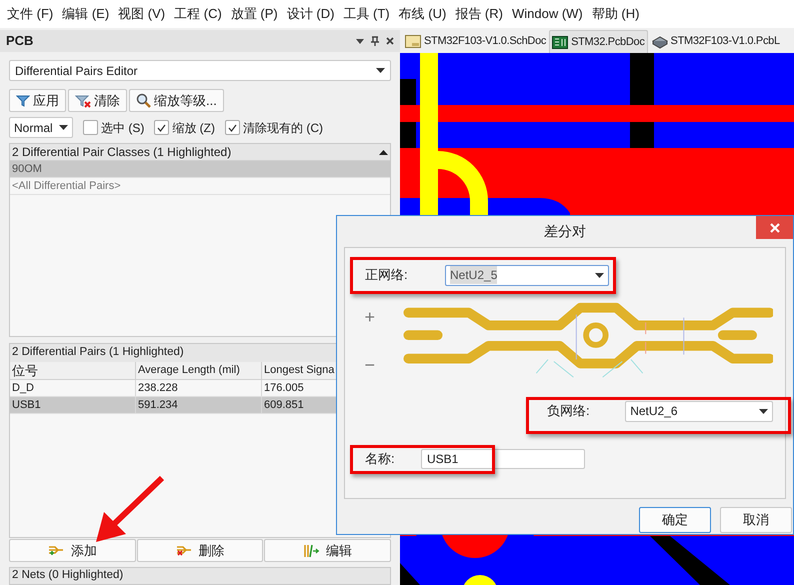 This screenshot has width=794, height=585. I want to click on column-header: Average Length (mil), so click(199, 370).